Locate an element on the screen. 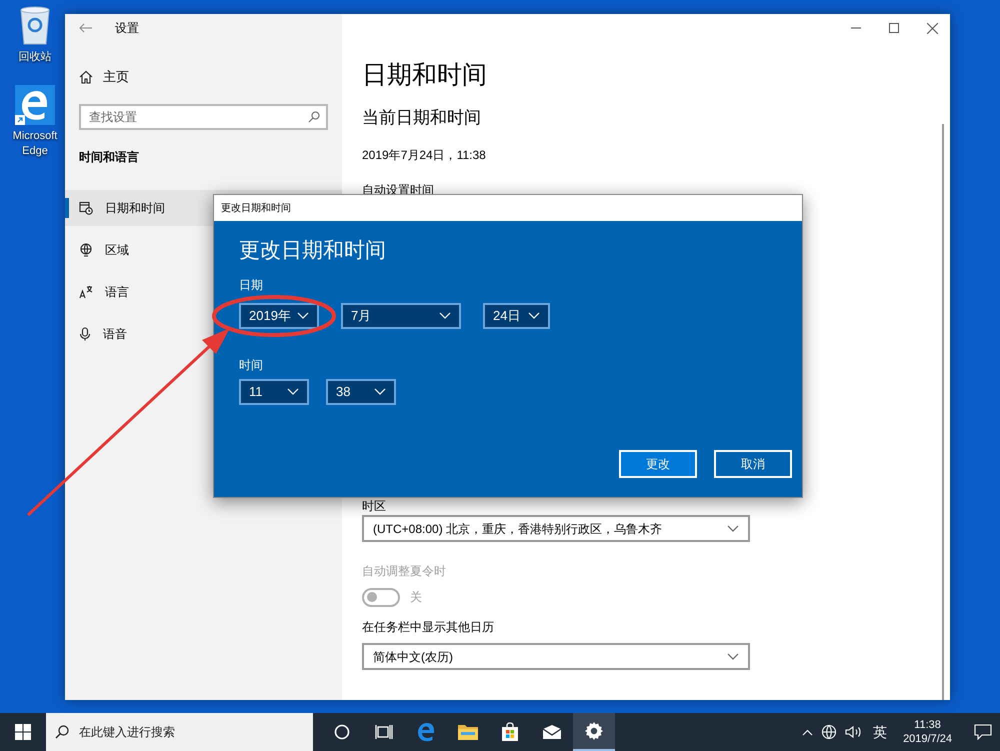  back-arrow-icon is located at coordinates (86, 28).